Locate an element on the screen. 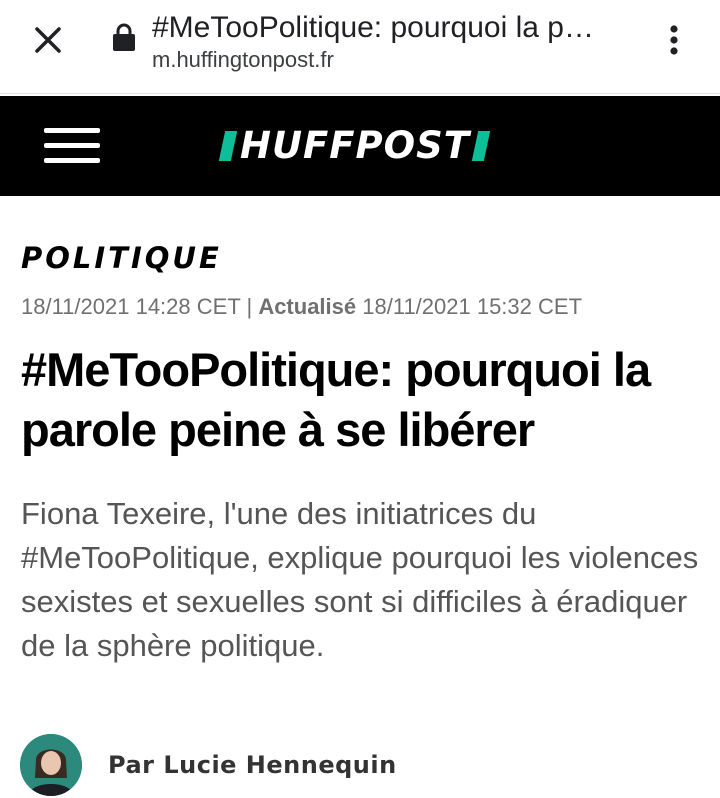 This screenshot has width=720, height=798. logo-accent-right is located at coordinates (481, 146).